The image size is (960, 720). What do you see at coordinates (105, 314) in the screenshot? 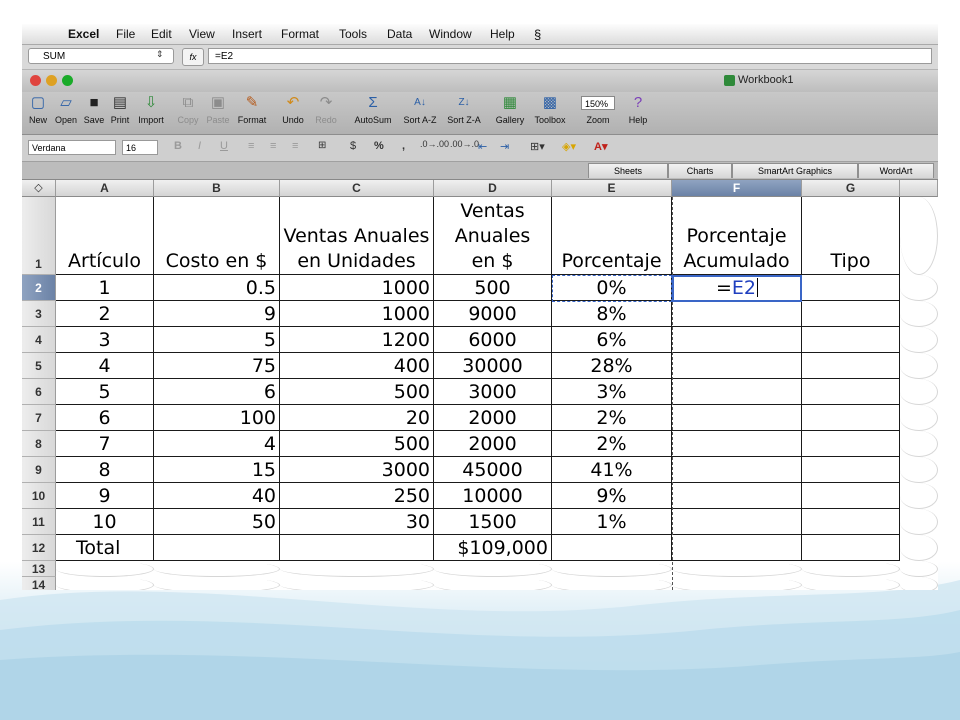
I see `cell-a3: 2` at bounding box center [105, 314].